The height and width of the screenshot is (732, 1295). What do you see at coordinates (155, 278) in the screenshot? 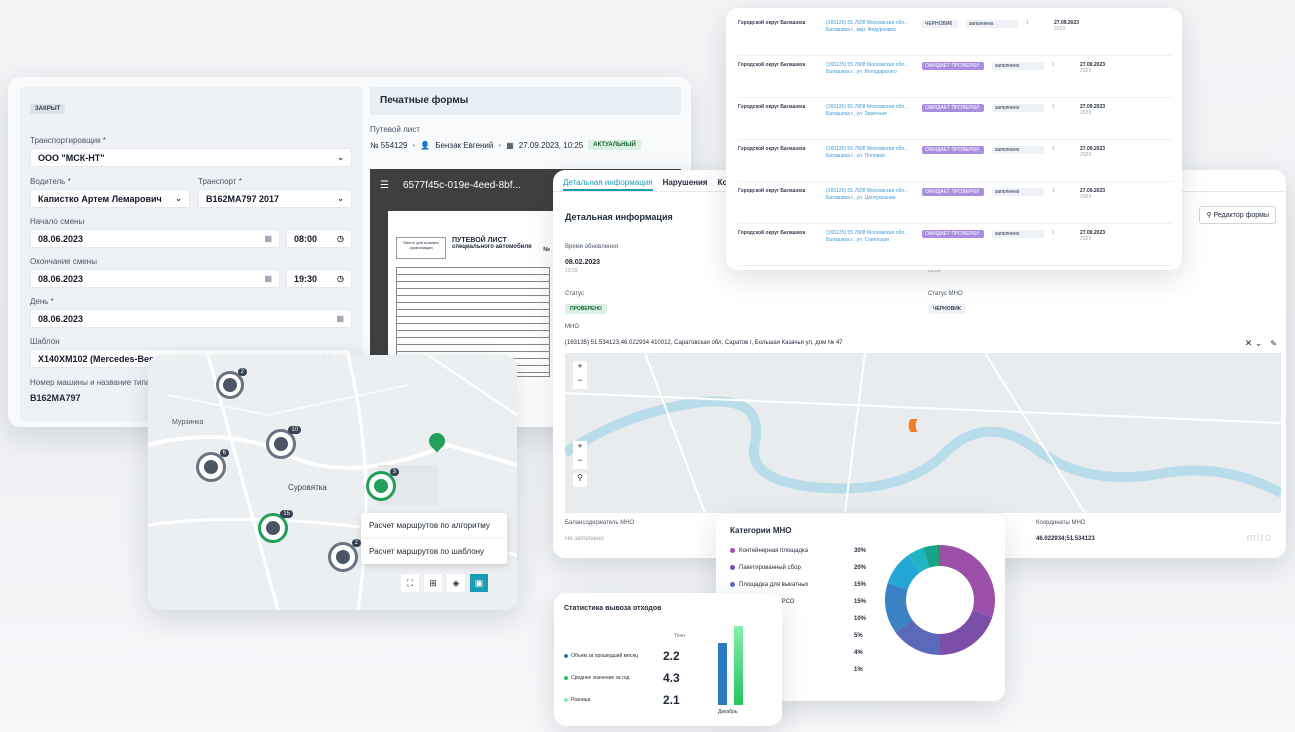
I see `shift-end-date-input: 08.06.2023 ▦` at bounding box center [155, 278].